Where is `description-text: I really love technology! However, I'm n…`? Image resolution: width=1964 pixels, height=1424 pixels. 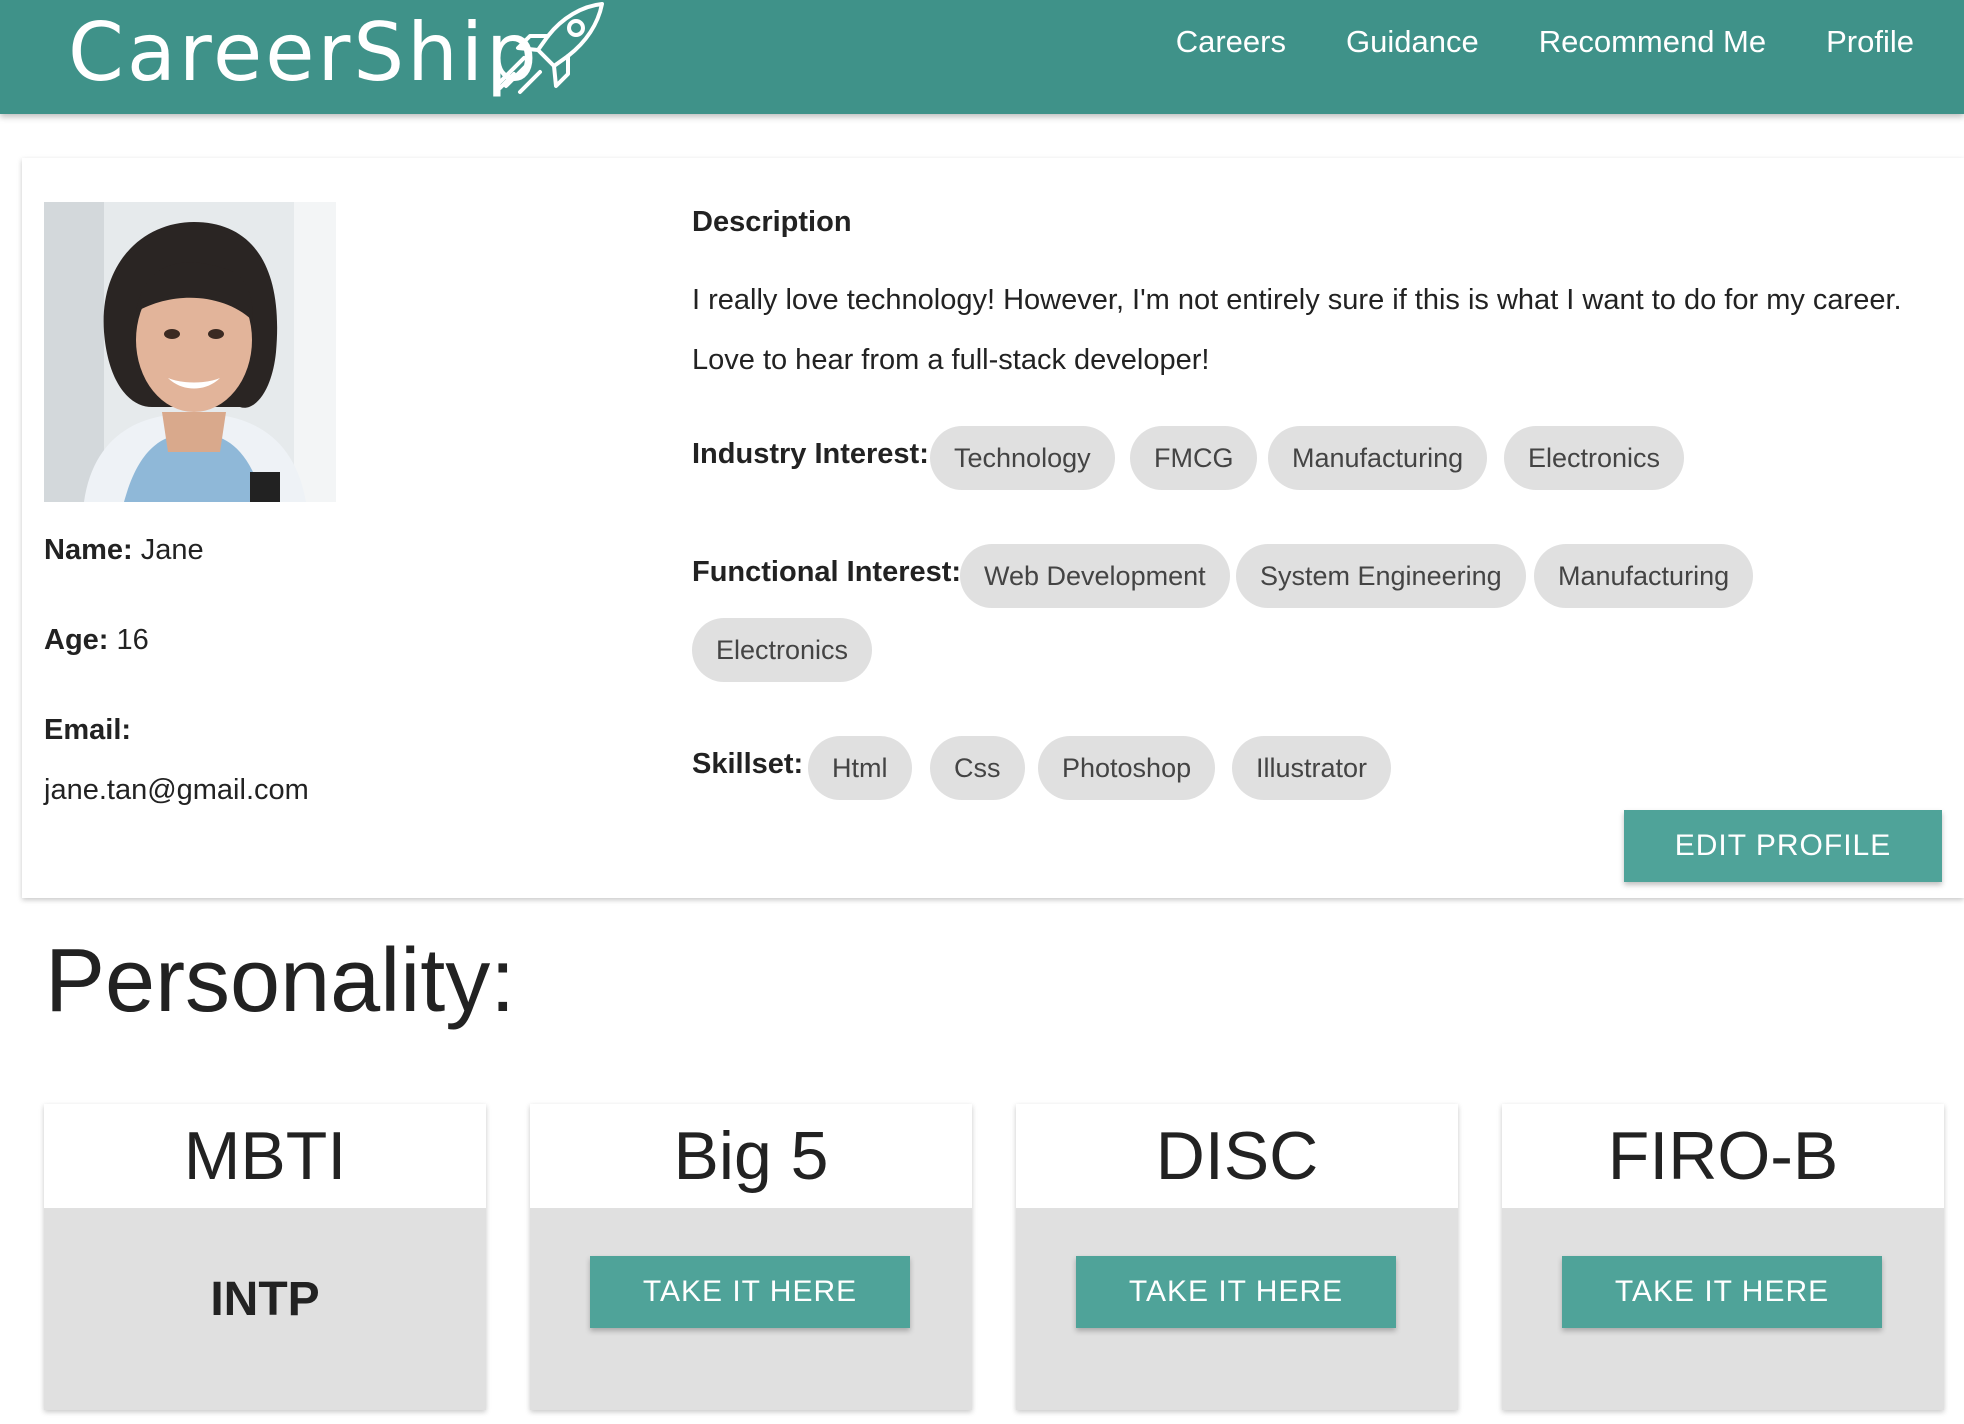
description-text: I really love technology! However, I'm n… is located at coordinates (1297, 330).